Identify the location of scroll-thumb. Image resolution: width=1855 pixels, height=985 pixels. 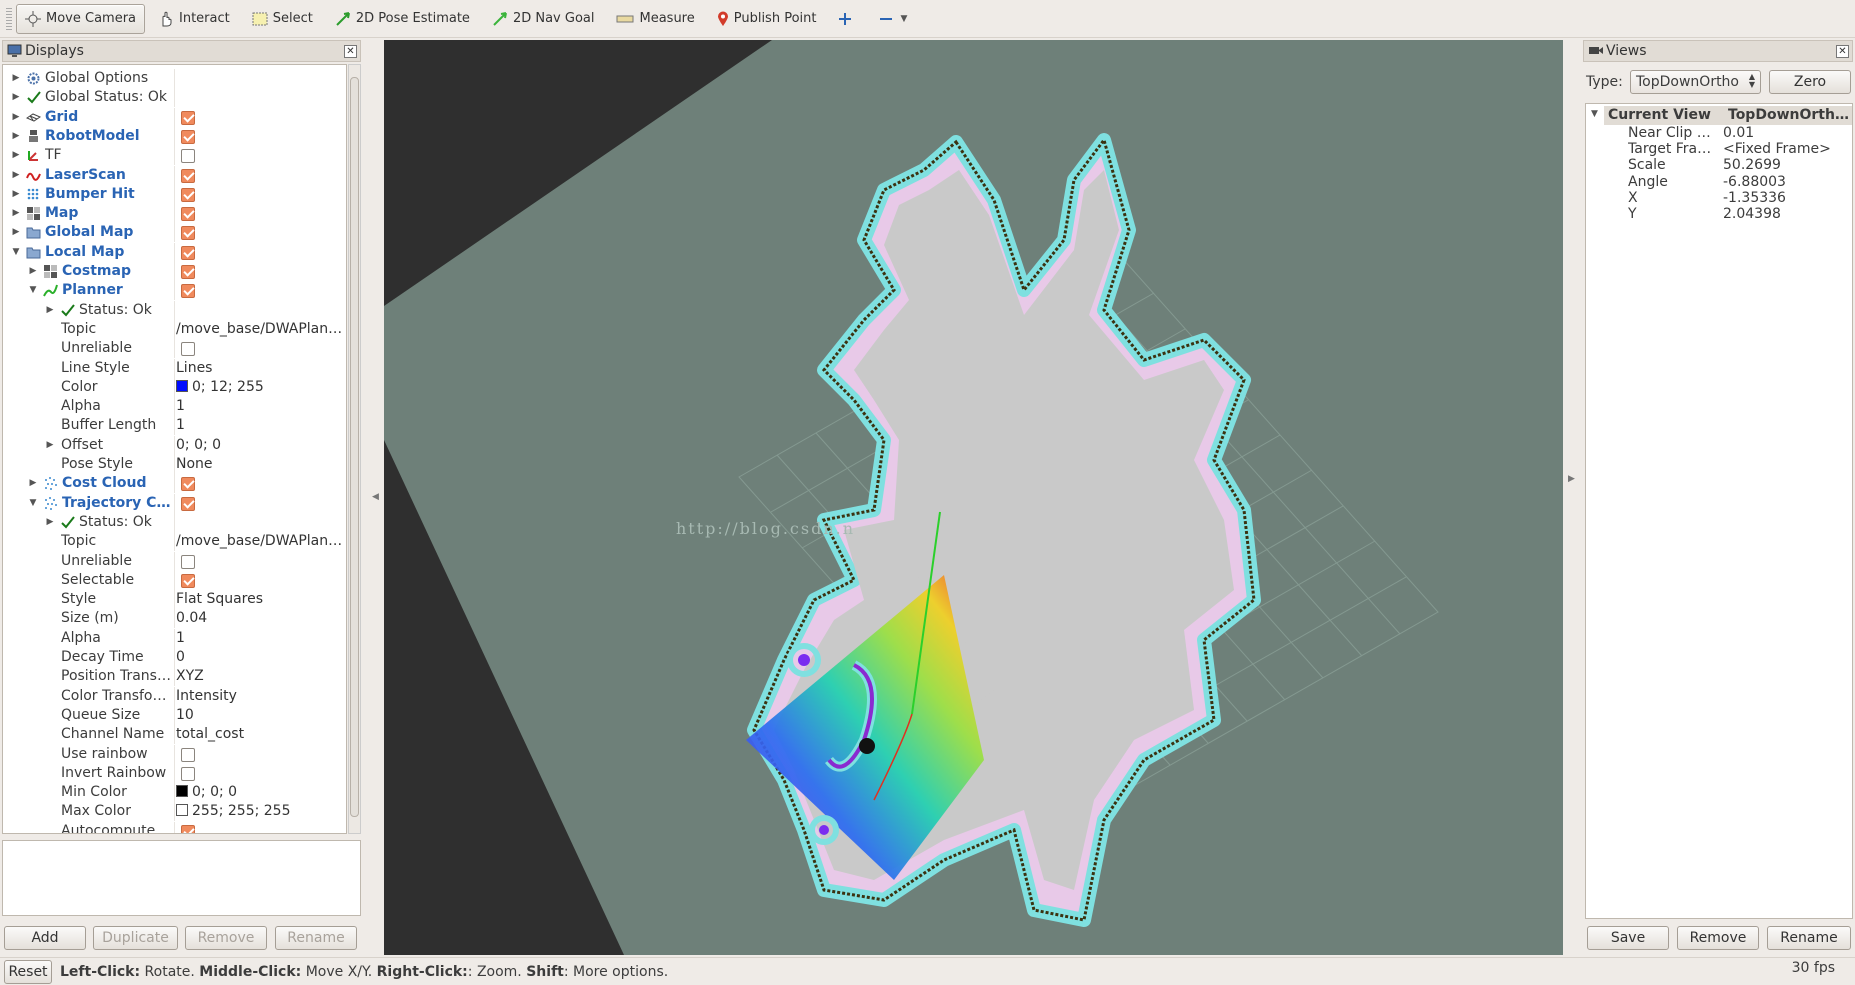
(354, 447).